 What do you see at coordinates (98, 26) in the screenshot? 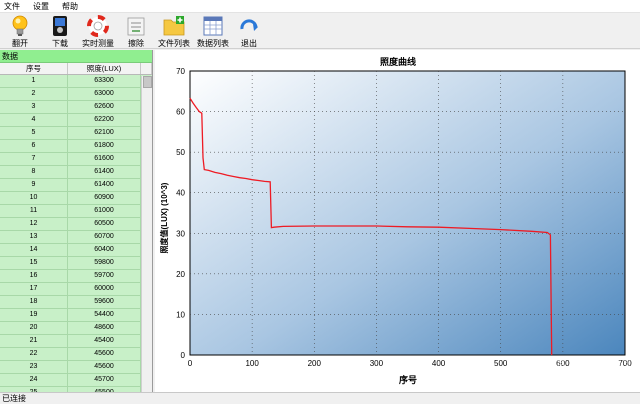
I see `lifebuoy-icon` at bounding box center [98, 26].